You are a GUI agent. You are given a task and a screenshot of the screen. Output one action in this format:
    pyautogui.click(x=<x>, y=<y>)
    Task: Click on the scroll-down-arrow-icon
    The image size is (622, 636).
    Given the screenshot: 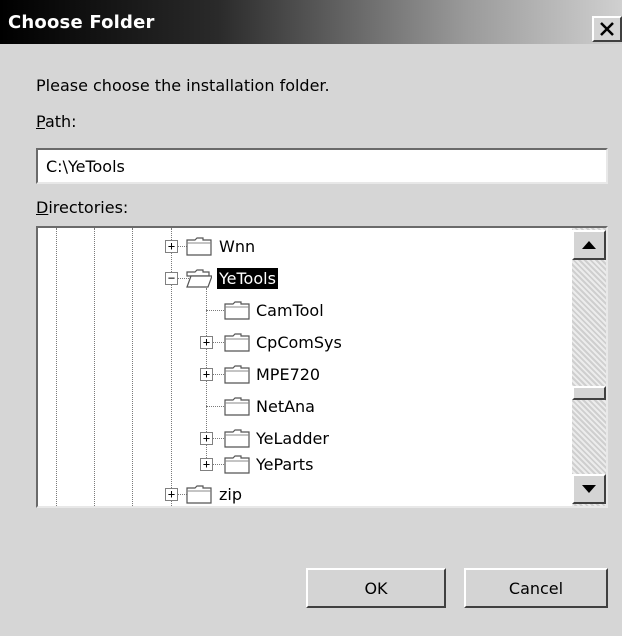 What is the action you would take?
    pyautogui.click(x=589, y=489)
    